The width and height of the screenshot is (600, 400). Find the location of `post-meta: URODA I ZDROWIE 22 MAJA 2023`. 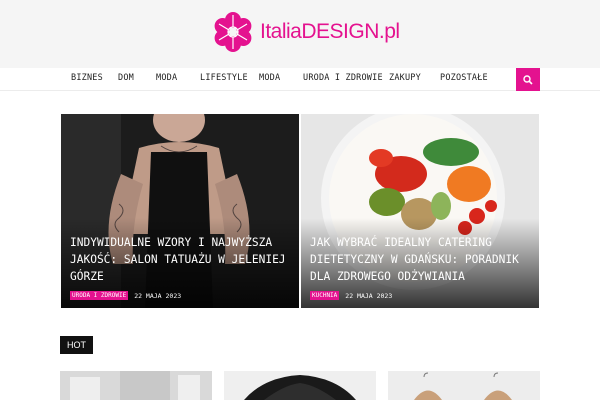

post-meta: URODA I ZDROWIE 22 MAJA 2023 is located at coordinates (125, 295).